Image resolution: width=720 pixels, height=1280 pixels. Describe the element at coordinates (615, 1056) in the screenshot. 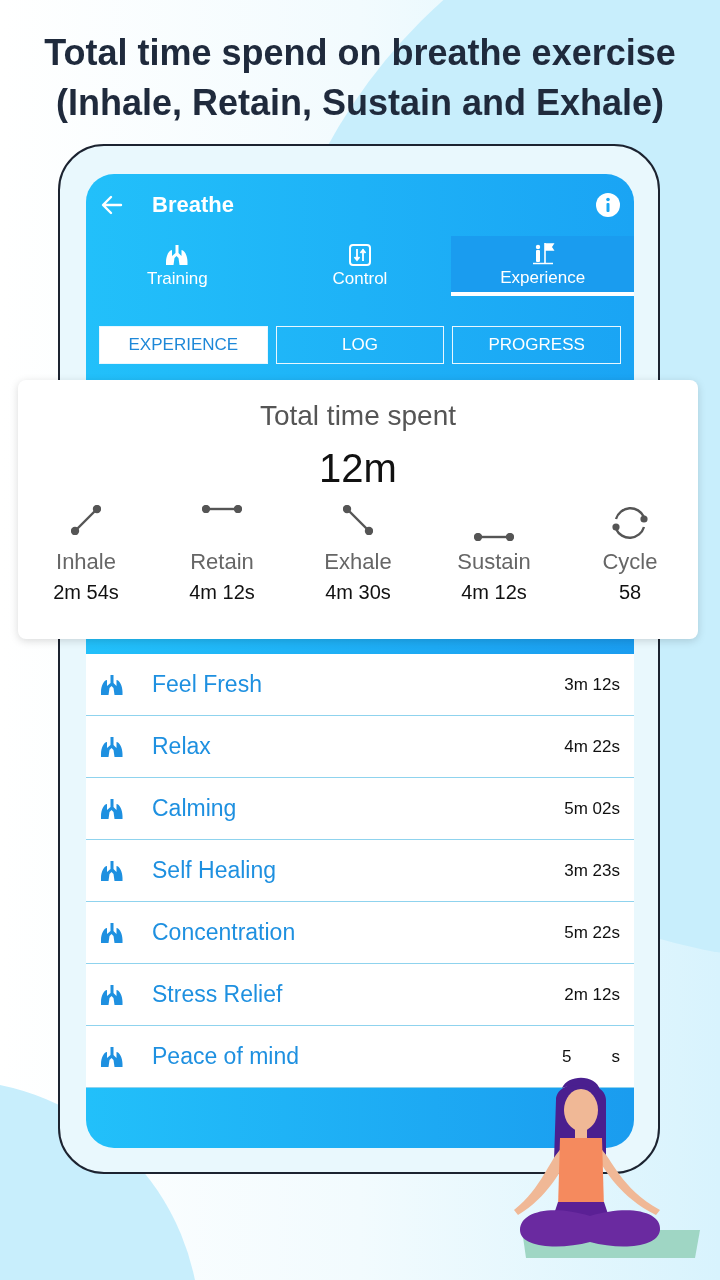

I see `exercise-time: s` at that location.